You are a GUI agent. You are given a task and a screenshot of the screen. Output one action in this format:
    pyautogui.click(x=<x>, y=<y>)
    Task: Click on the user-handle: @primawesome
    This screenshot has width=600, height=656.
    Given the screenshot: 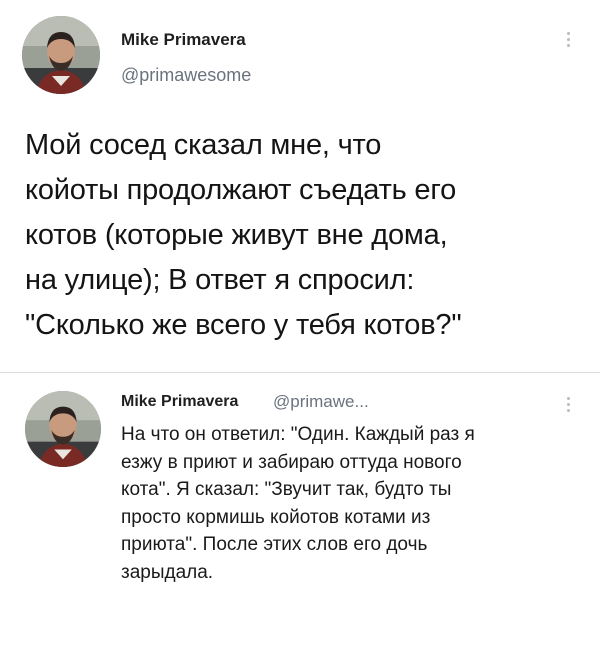 What is the action you would take?
    pyautogui.click(x=186, y=75)
    